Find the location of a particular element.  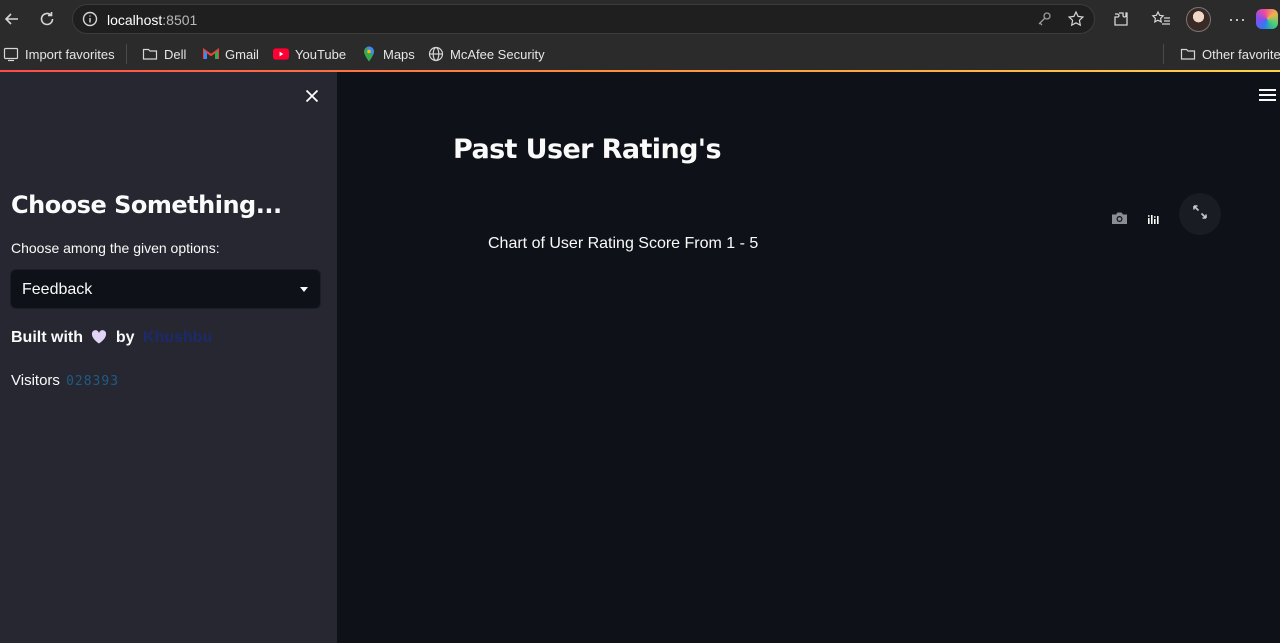

bookmark-label: McAfee Security is located at coordinates (497, 54).